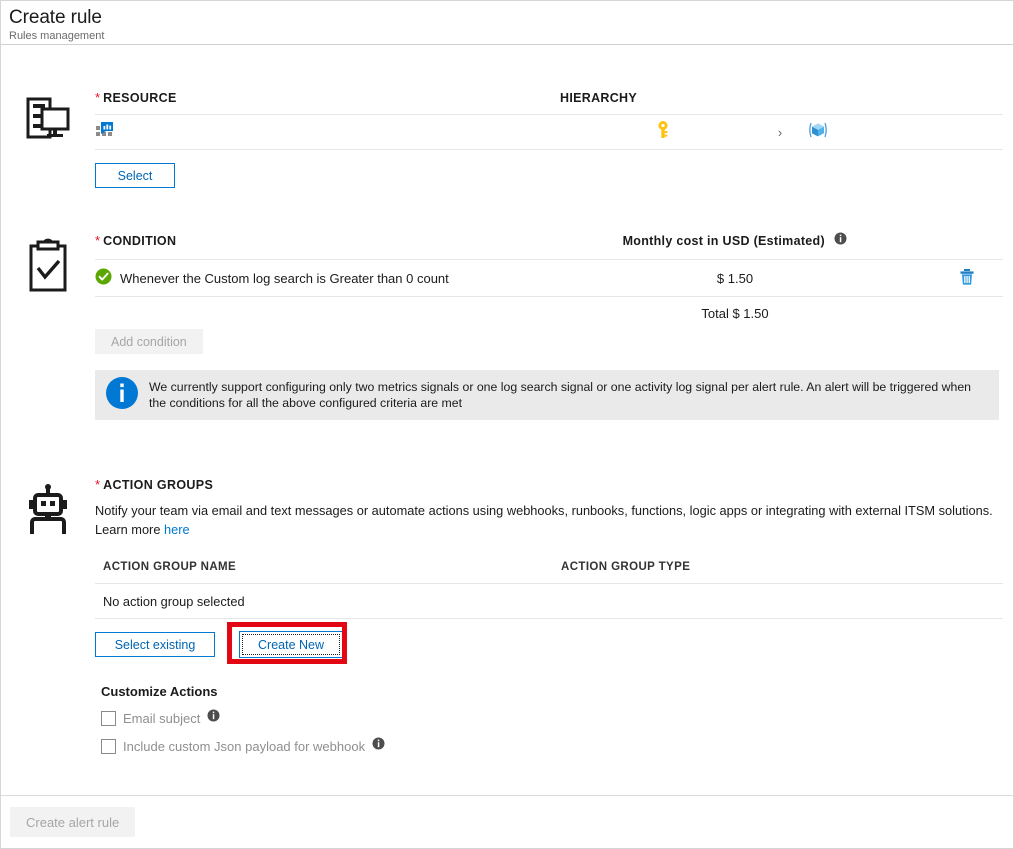 The width and height of the screenshot is (1014, 849). I want to click on learn-more-link: here, so click(177, 529).